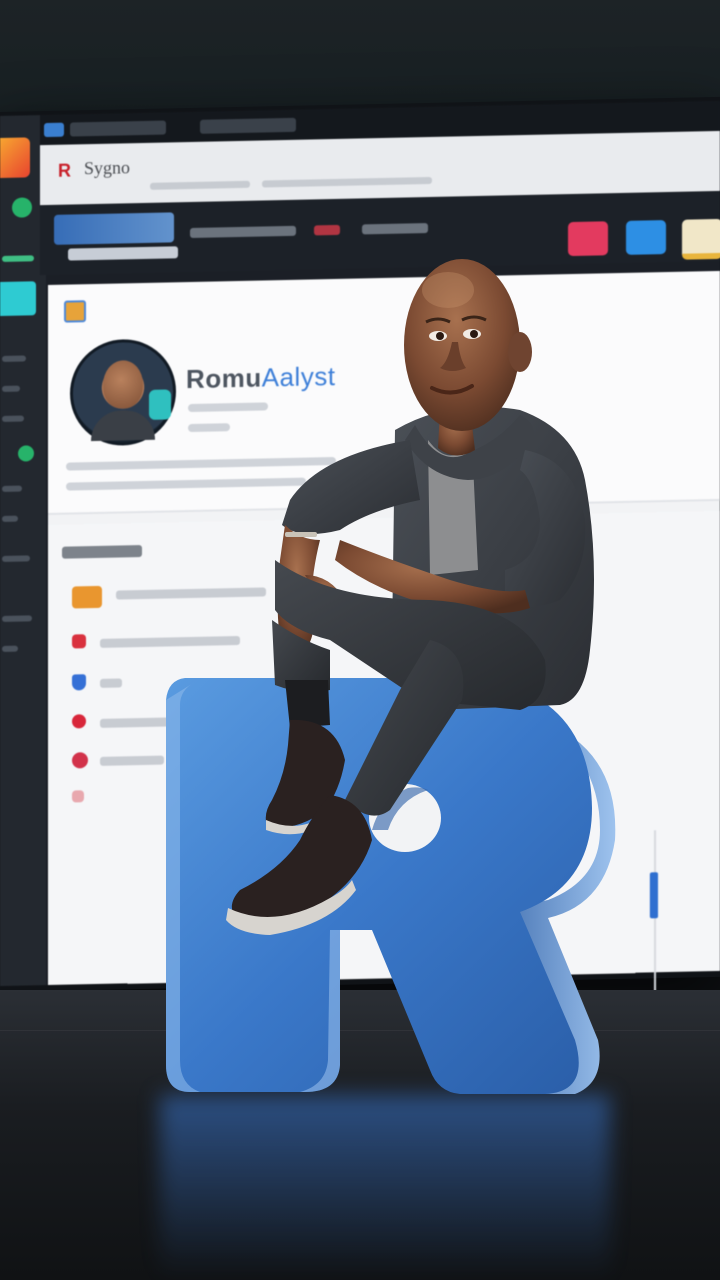 This screenshot has width=720, height=1280. I want to click on left-pupil, so click(440, 336).